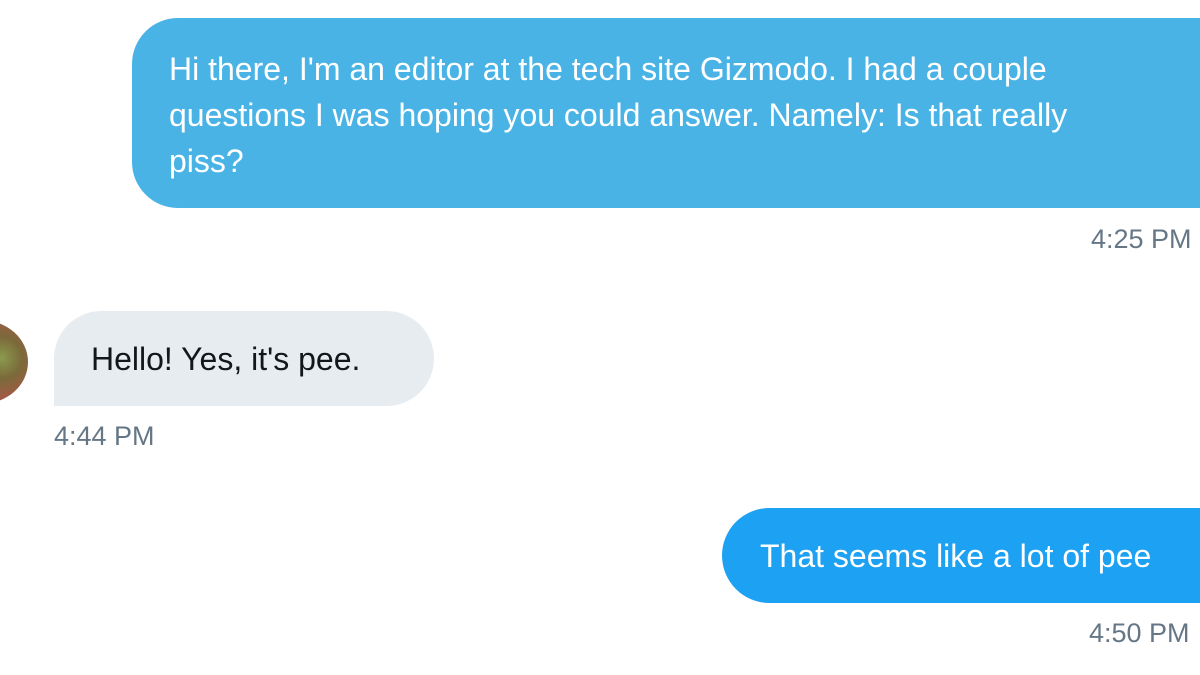  Describe the element at coordinates (1139, 633) in the screenshot. I see `message-timestamp: 4:50 PM` at that location.